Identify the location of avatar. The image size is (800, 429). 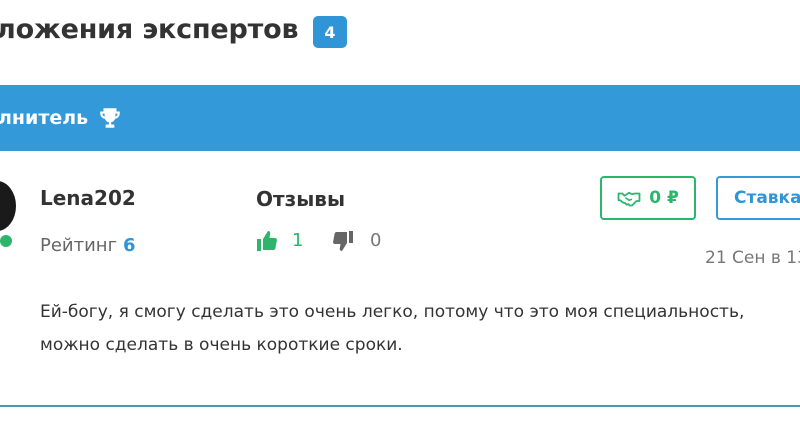
(8, 206).